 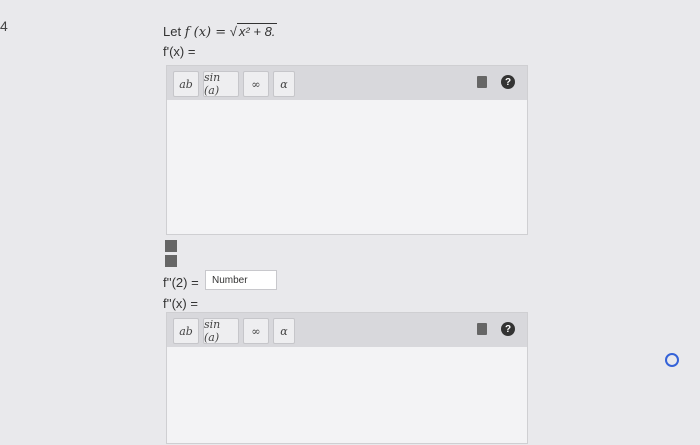 What do you see at coordinates (180, 303) in the screenshot?
I see `second-derivative-label: f''(x) =` at bounding box center [180, 303].